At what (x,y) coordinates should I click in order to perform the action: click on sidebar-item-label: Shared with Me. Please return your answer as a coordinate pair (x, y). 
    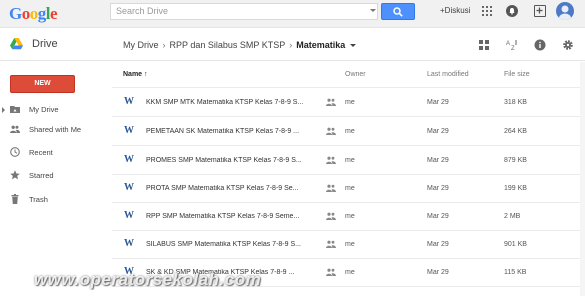
    Looking at the image, I should click on (55, 129).